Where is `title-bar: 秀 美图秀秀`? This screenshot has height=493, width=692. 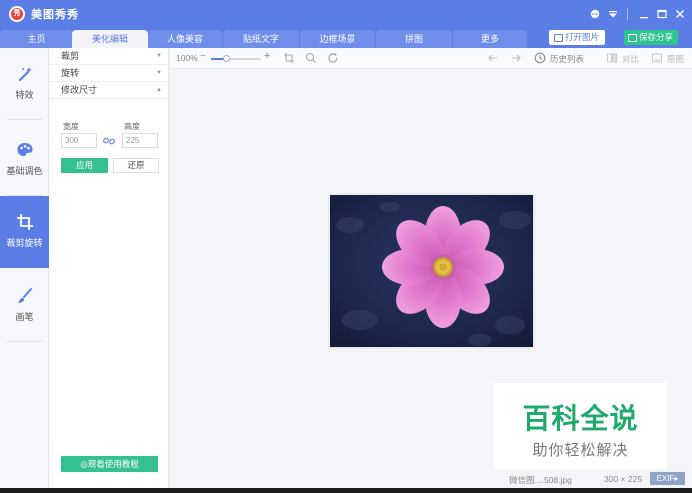 title-bar: 秀 美图秀秀 is located at coordinates (346, 14).